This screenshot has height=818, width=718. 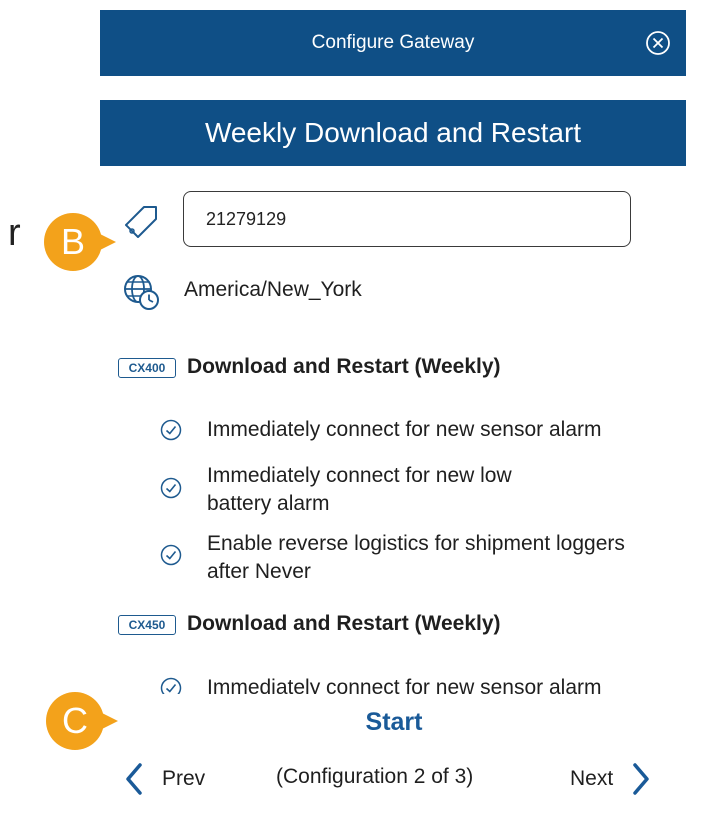 I want to click on close-button, so click(x=658, y=43).